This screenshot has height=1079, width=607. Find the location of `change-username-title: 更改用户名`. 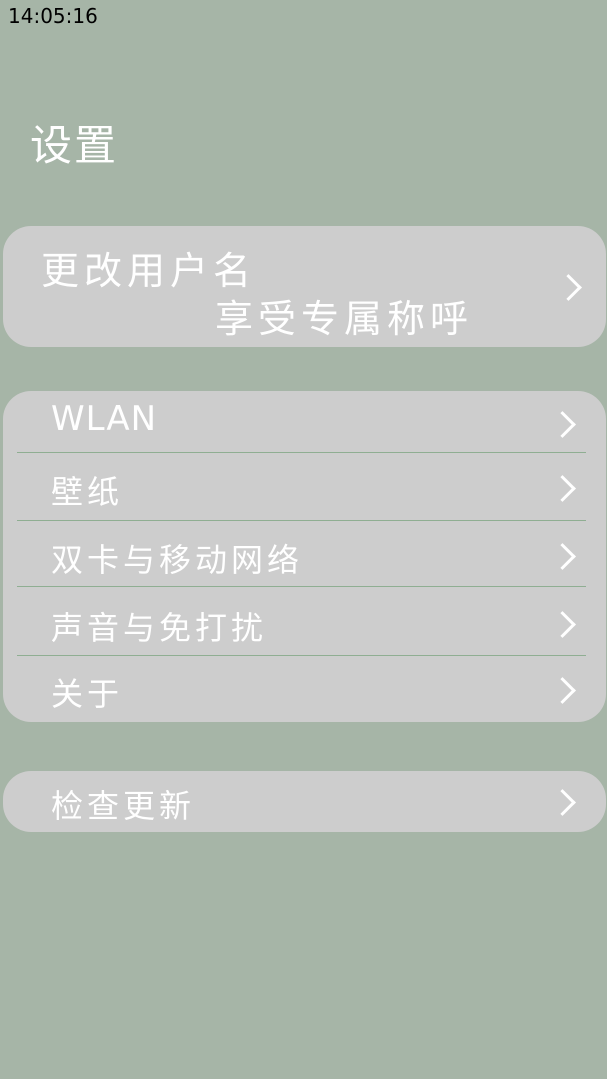

change-username-title: 更改用户名 is located at coordinates (149, 271).